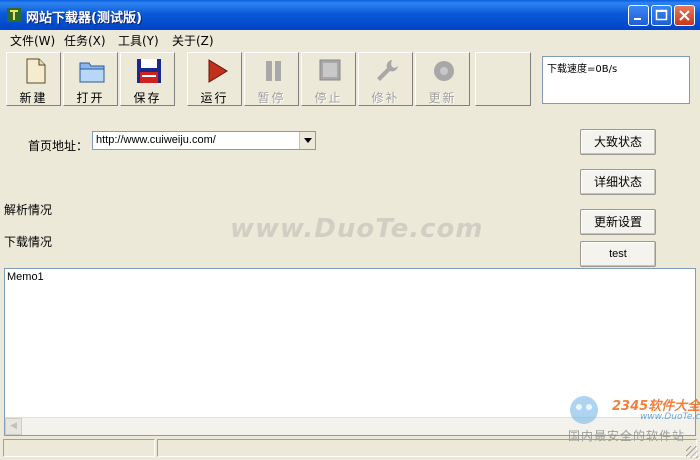 Image resolution: width=700 pixels, height=460 pixels. I want to click on repair-button: 修补, so click(385, 79).